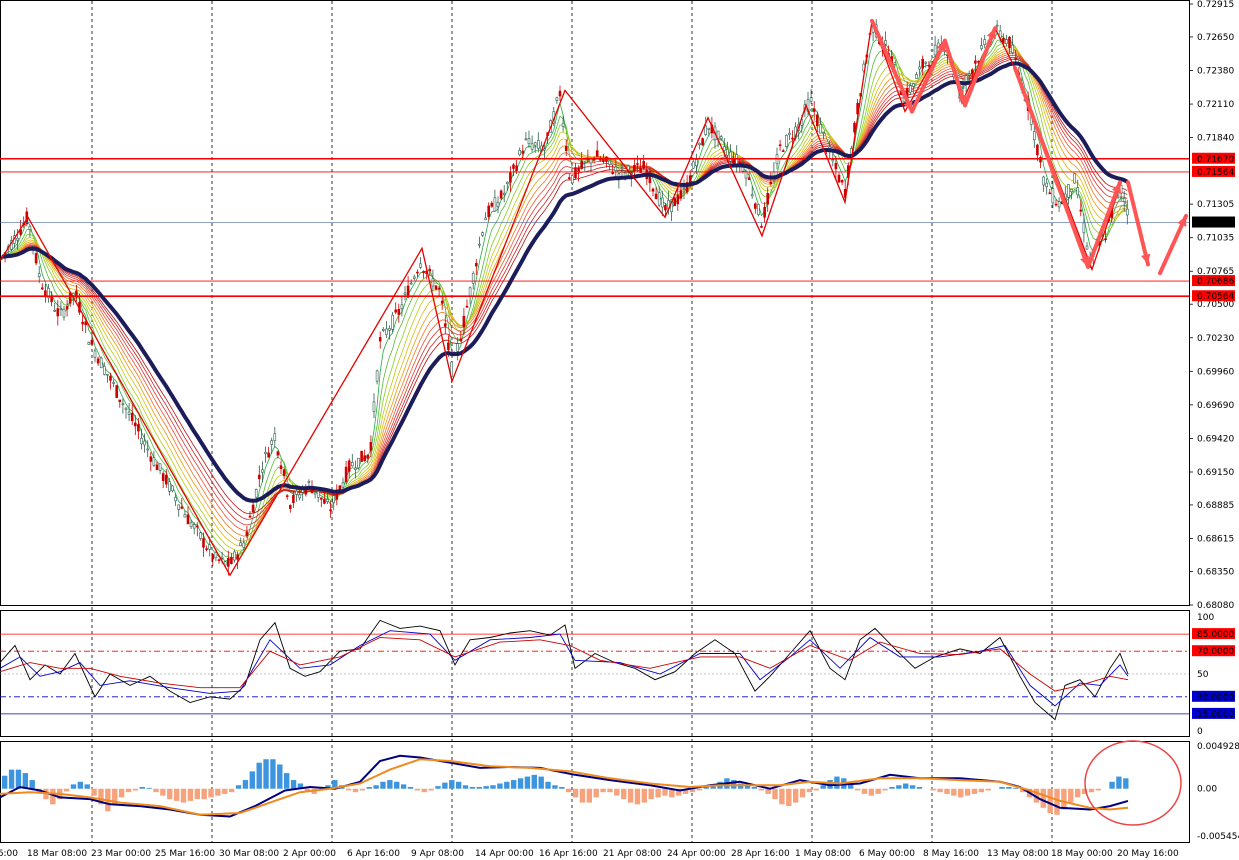 Image resolution: width=1239 pixels, height=860 pixels. Describe the element at coordinates (1203, 675) in the screenshot. I see `osc-tick-label: 50` at that location.